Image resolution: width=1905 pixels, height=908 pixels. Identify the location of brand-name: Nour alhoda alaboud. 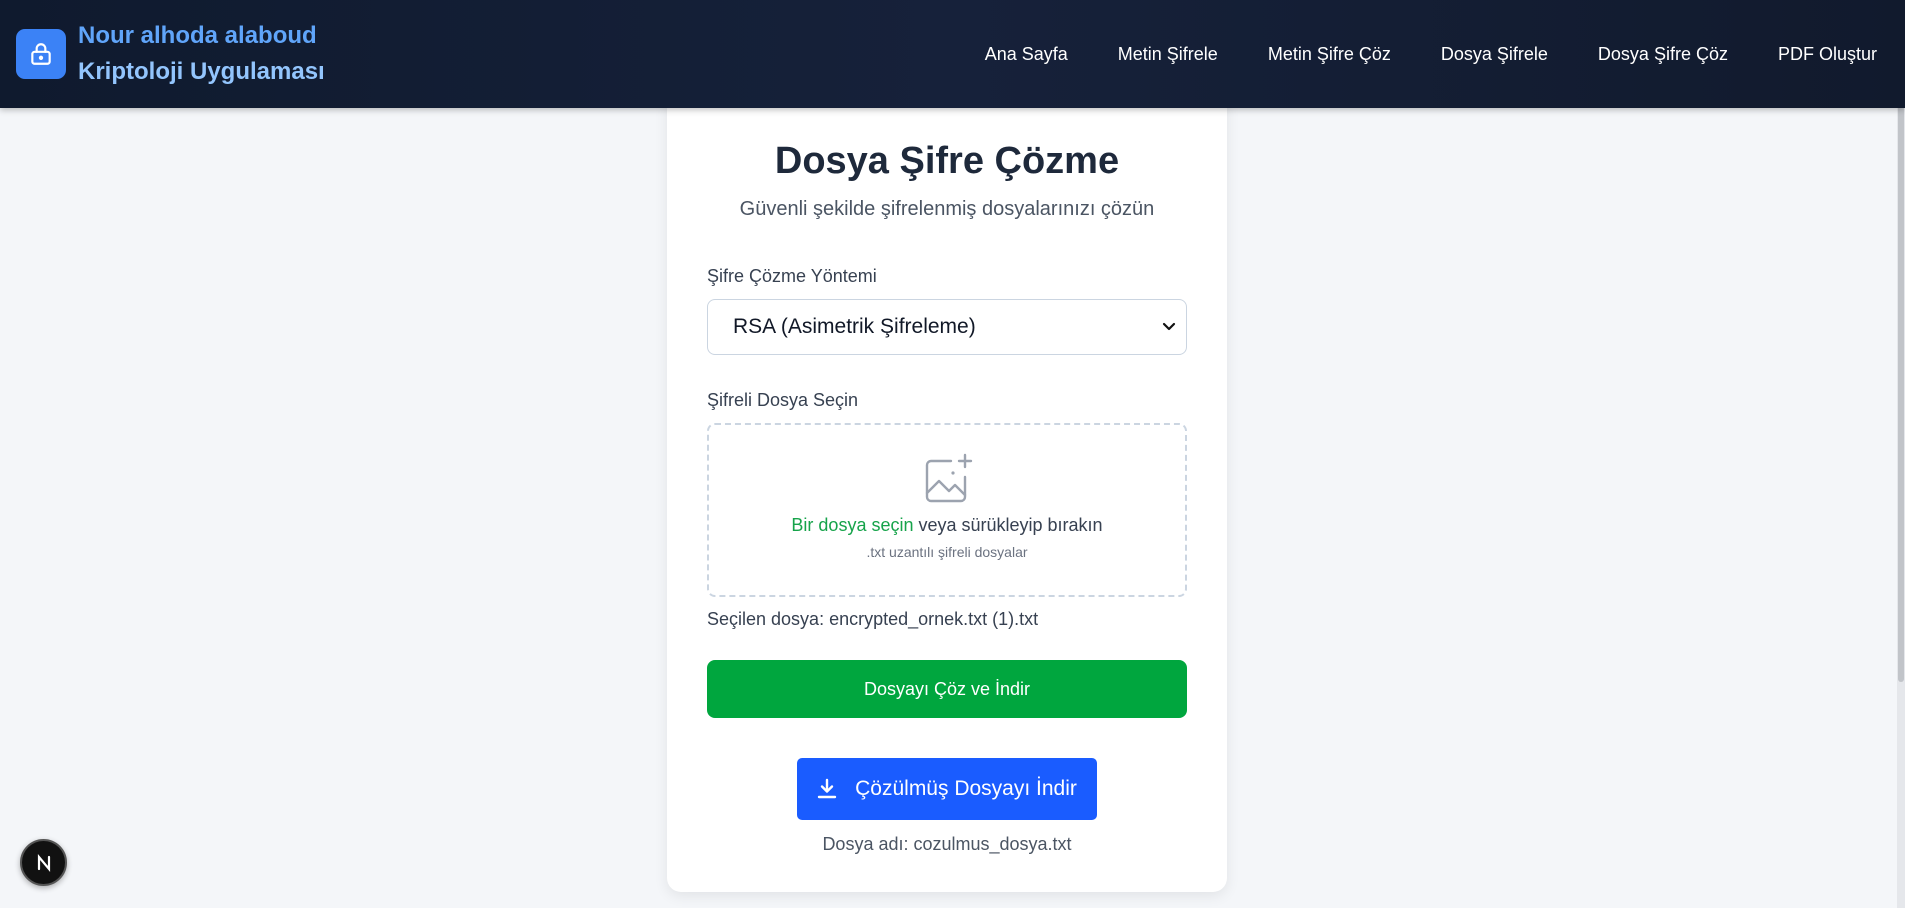
(197, 35).